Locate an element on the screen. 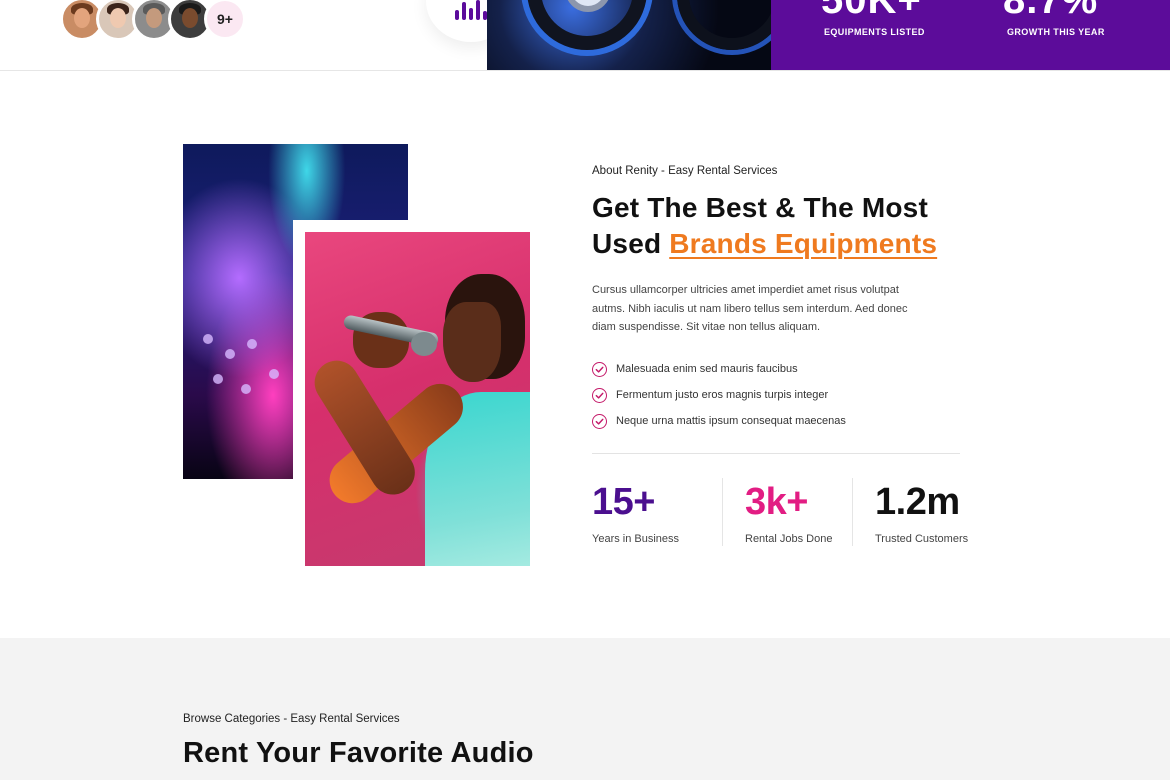 Image resolution: width=1170 pixels, height=780 pixels. stat-label: Years in Business is located at coordinates (636, 539).